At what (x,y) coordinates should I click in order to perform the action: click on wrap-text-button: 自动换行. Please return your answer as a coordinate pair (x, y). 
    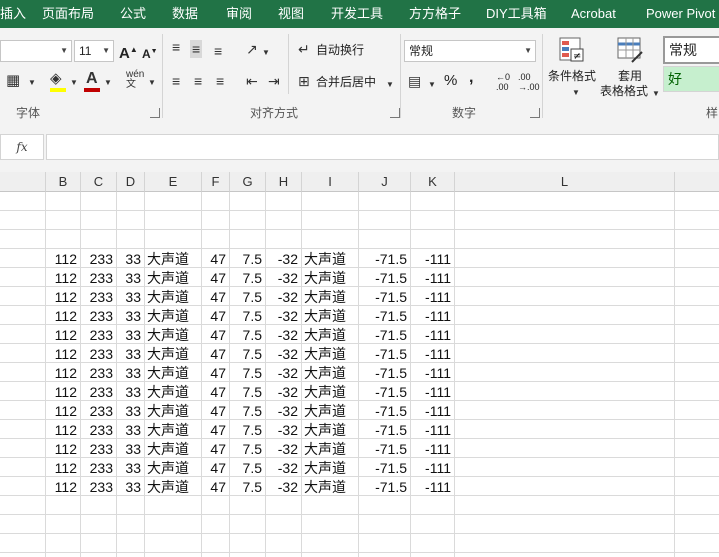
    Looking at the image, I should click on (340, 50).